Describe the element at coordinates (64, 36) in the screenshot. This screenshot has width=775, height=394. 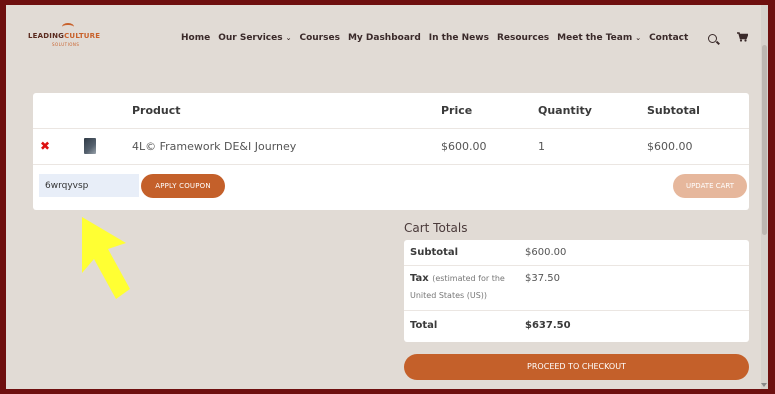
I see `logo-wordmark: LEADINGCULTURE` at that location.